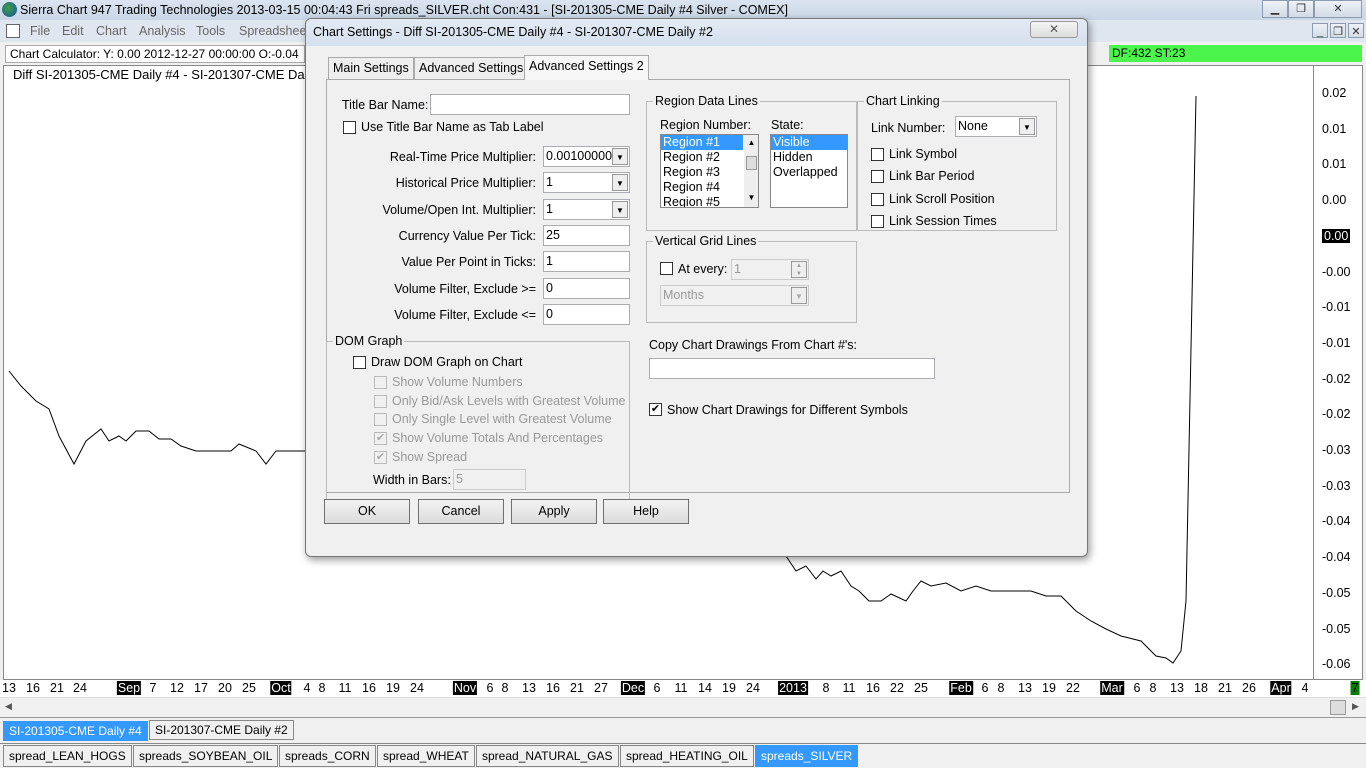 The image size is (1366, 768). Describe the element at coordinates (702, 157) in the screenshot. I see `region-list-item: Region #2` at that location.